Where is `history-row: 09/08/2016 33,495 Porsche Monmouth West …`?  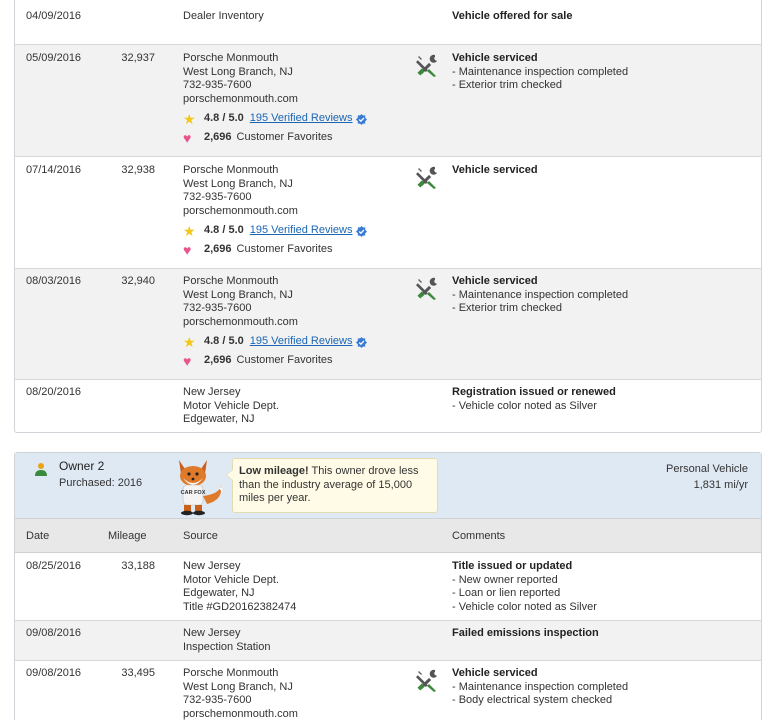
history-row: 09/08/2016 33,495 Porsche Monmouth West … is located at coordinates (388, 690).